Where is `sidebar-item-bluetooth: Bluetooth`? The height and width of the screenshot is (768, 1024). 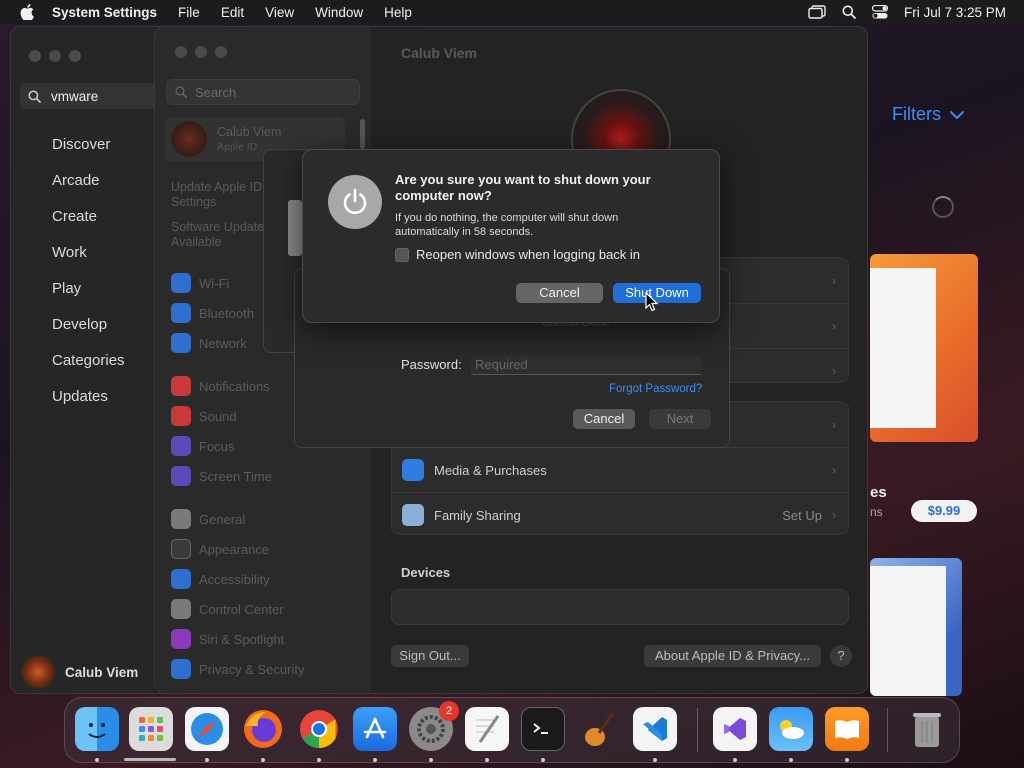 sidebar-item-bluetooth: Bluetooth is located at coordinates (212, 313).